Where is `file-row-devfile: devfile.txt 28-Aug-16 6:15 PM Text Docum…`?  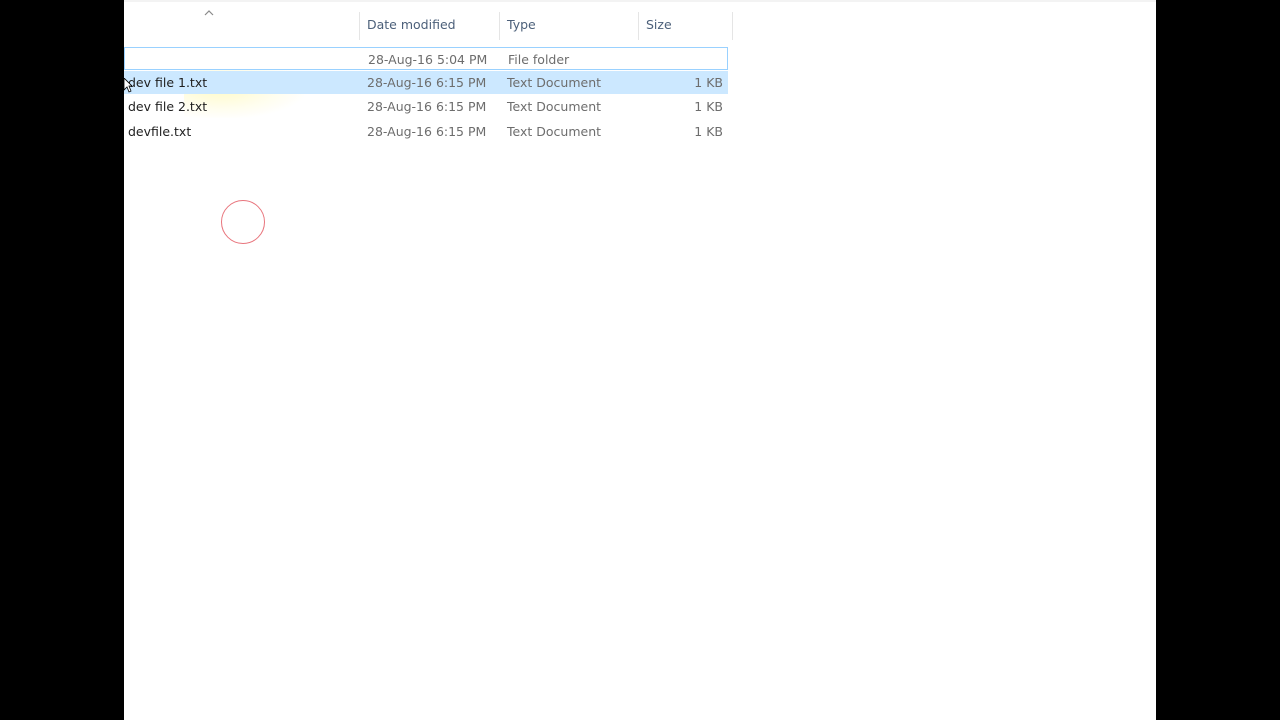 file-row-devfile: devfile.txt 28-Aug-16 6:15 PM Text Docum… is located at coordinates (426, 131).